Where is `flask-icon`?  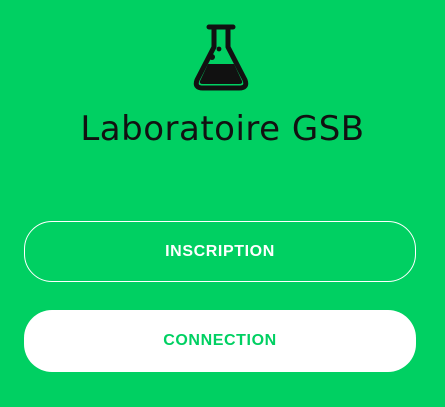
flask-icon is located at coordinates (221, 57).